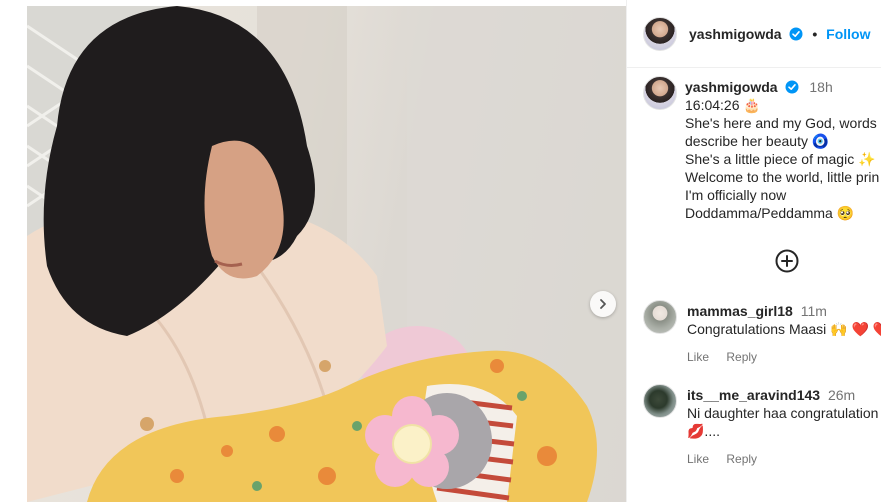 The height and width of the screenshot is (502, 881). What do you see at coordinates (780, 159) in the screenshot?
I see `caption-line: She's a little piece of magic ✨` at bounding box center [780, 159].